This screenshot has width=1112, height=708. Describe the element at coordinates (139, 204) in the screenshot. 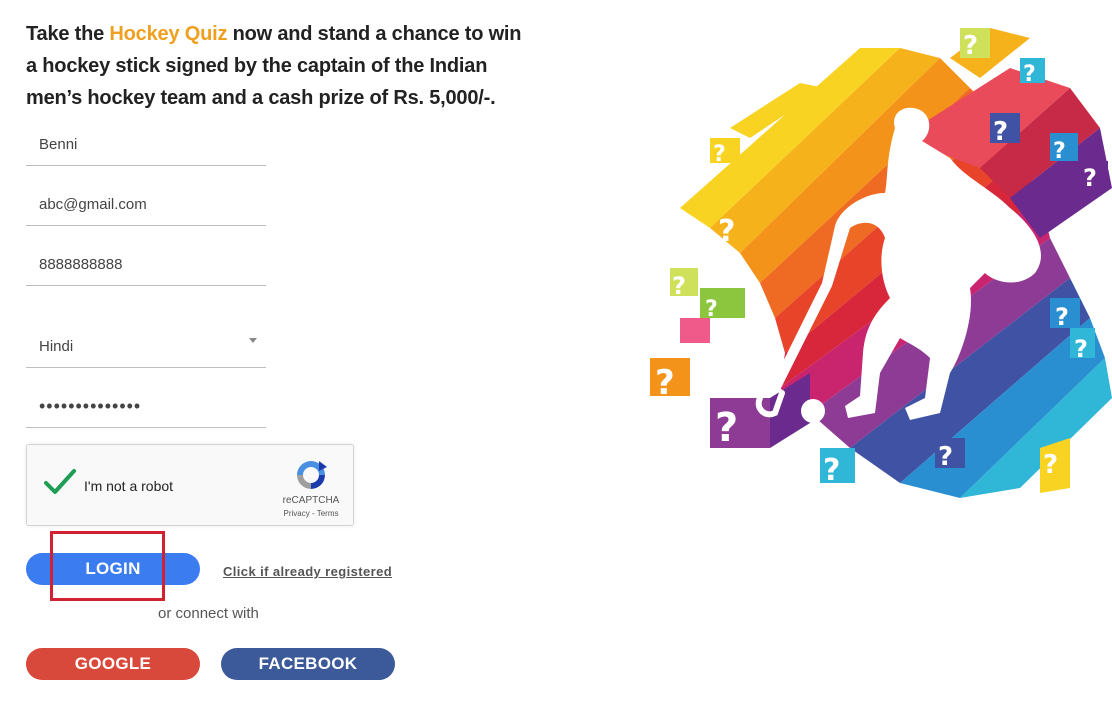

I see `email-input` at that location.